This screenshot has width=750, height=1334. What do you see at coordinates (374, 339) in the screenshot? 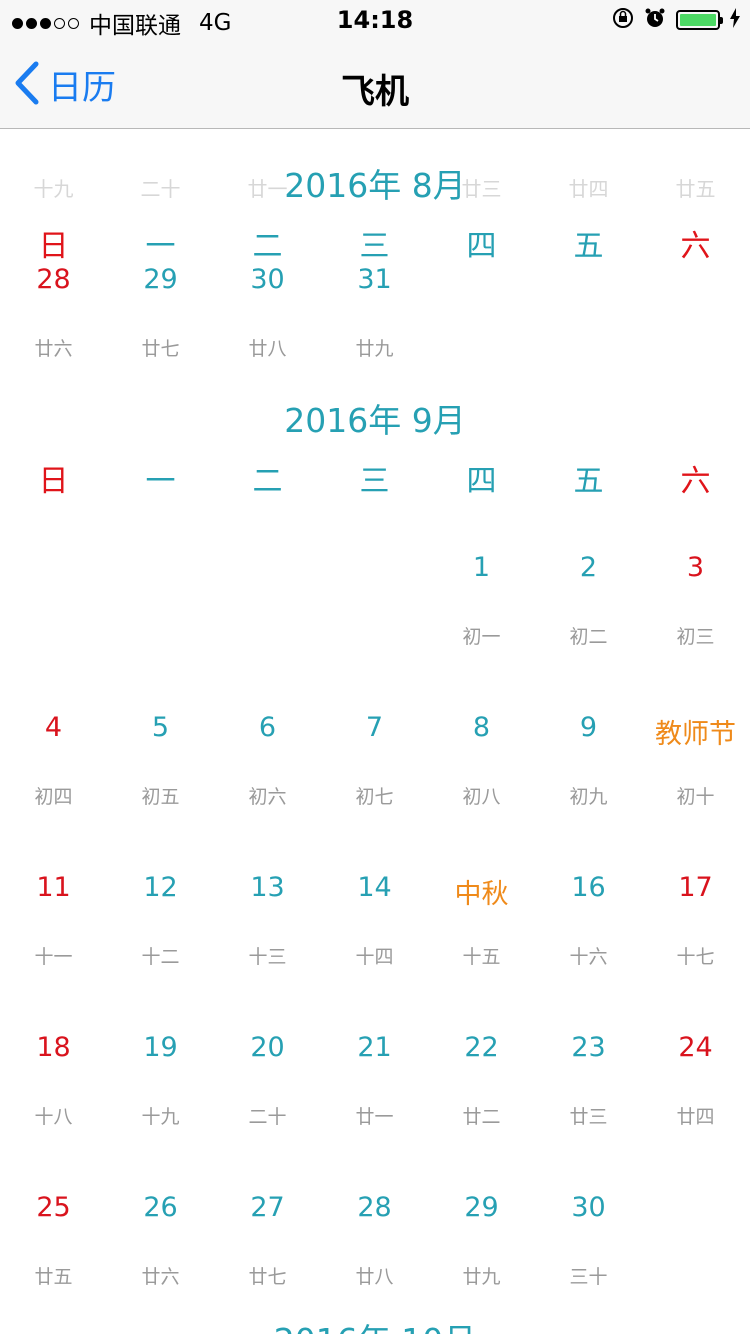
I see `day-cell: 31 廿九` at bounding box center [374, 339].